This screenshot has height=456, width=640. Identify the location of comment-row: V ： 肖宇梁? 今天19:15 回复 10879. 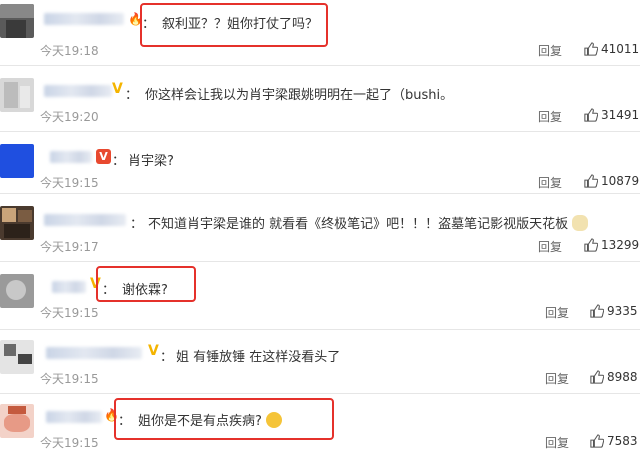
(320, 163).